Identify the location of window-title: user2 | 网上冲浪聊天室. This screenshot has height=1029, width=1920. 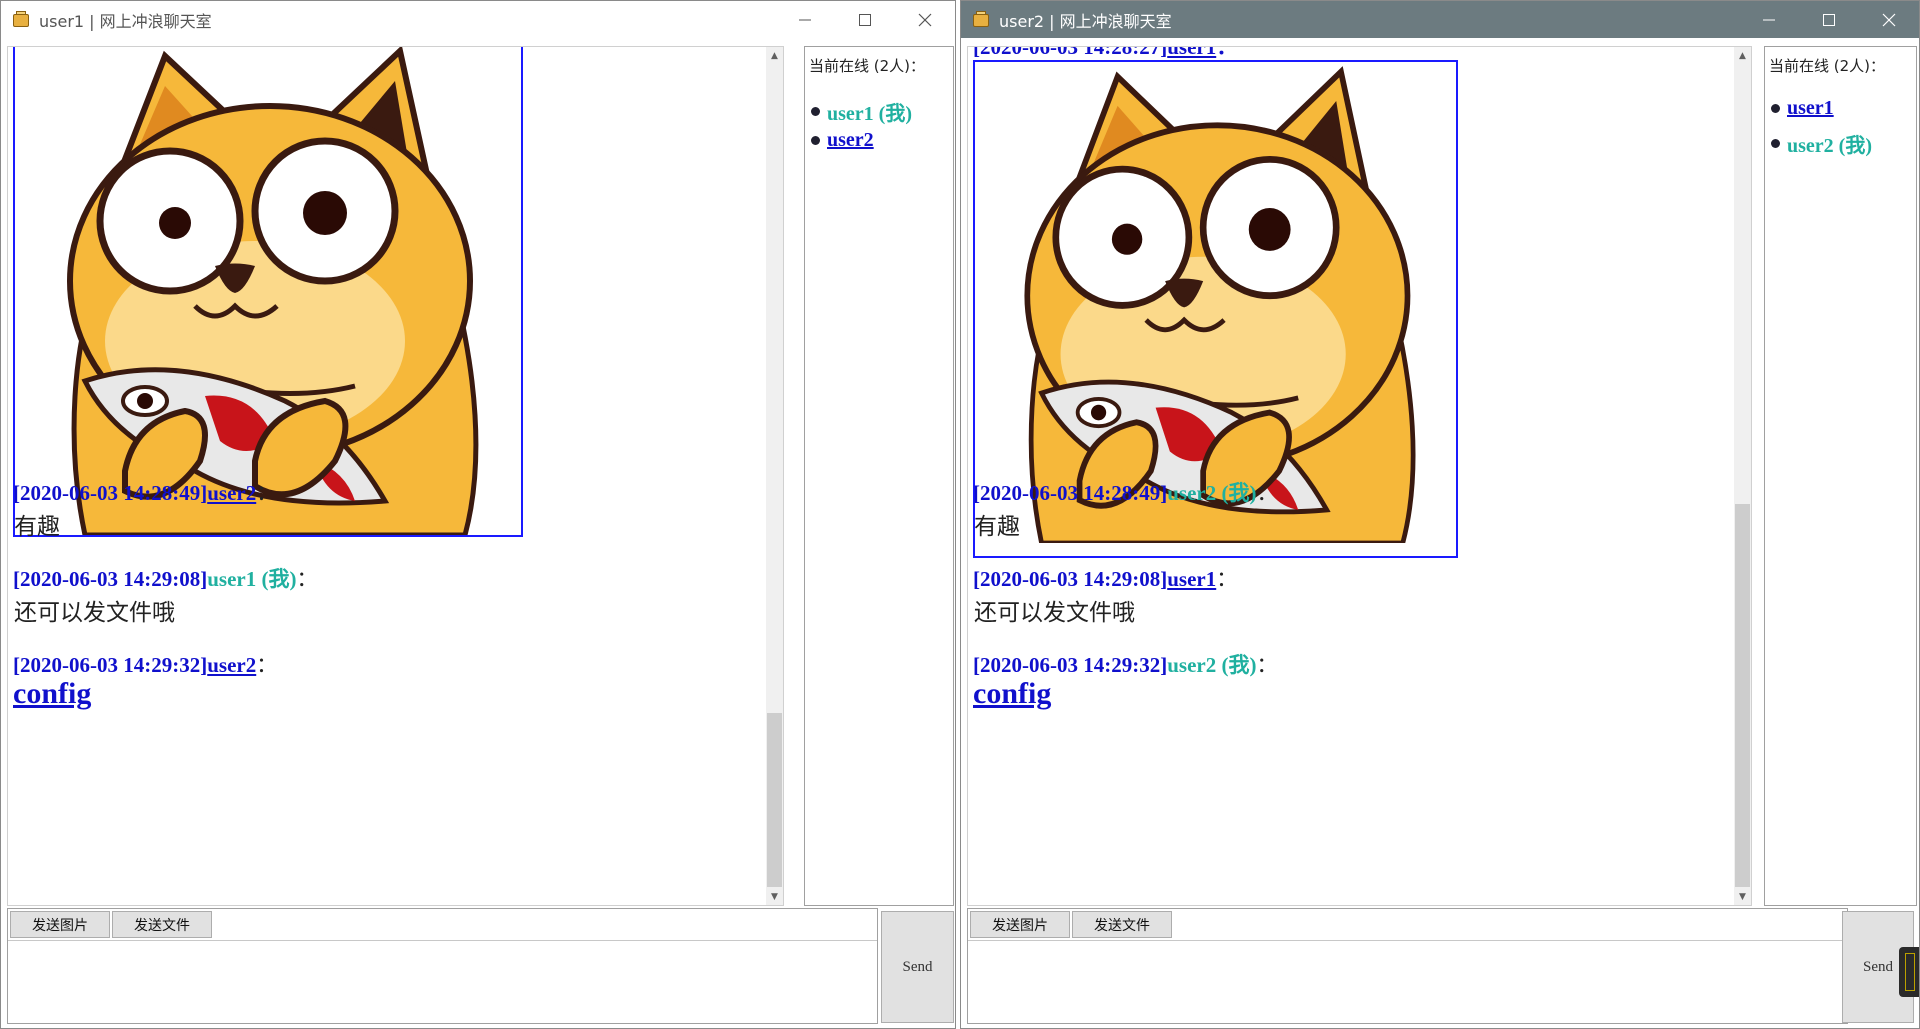
(1085, 21).